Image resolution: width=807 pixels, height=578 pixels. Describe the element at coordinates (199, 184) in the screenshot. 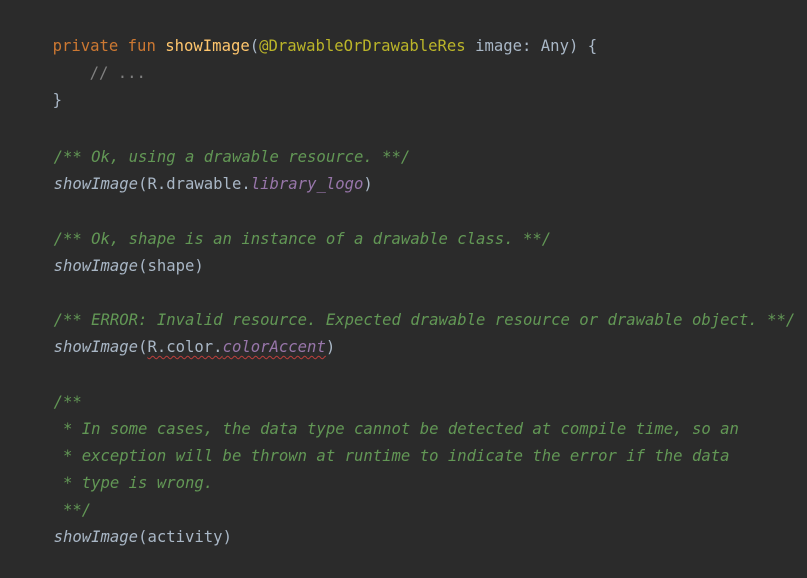

I see `receiver: R.drawable.` at that location.